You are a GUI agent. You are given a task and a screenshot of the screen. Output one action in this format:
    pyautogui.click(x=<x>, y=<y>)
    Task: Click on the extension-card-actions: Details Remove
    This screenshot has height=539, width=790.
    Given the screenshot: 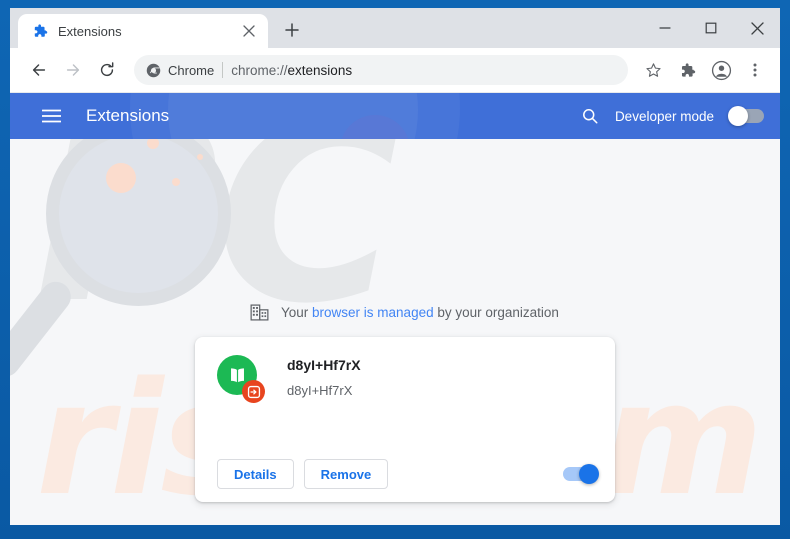 What is the action you would take?
    pyautogui.click(x=405, y=474)
    